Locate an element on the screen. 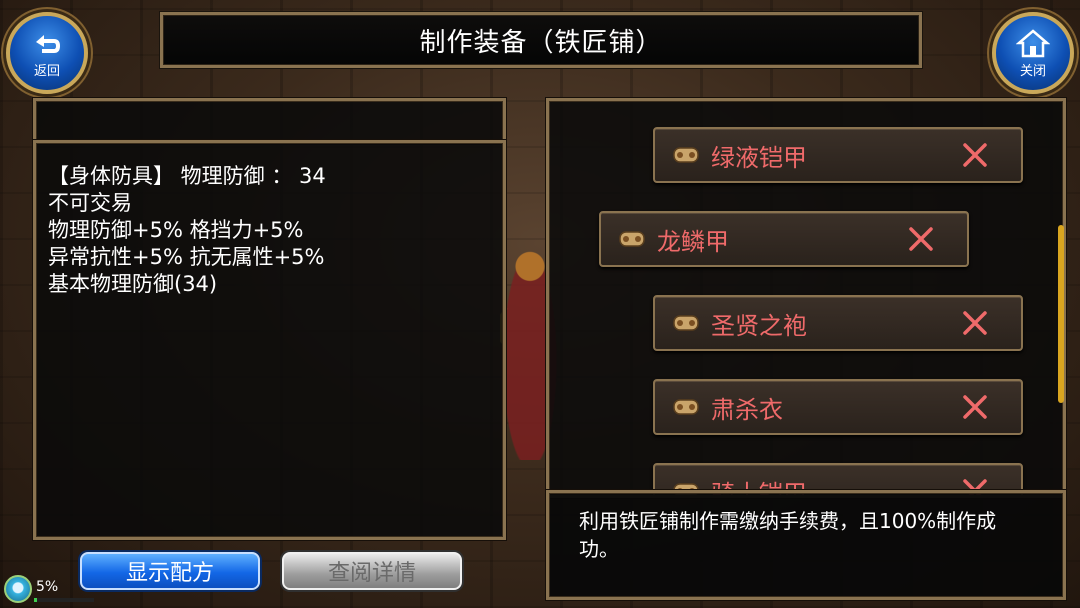 The height and width of the screenshot is (608, 1080). recipe-list-scrollbar is located at coordinates (1061, 314).